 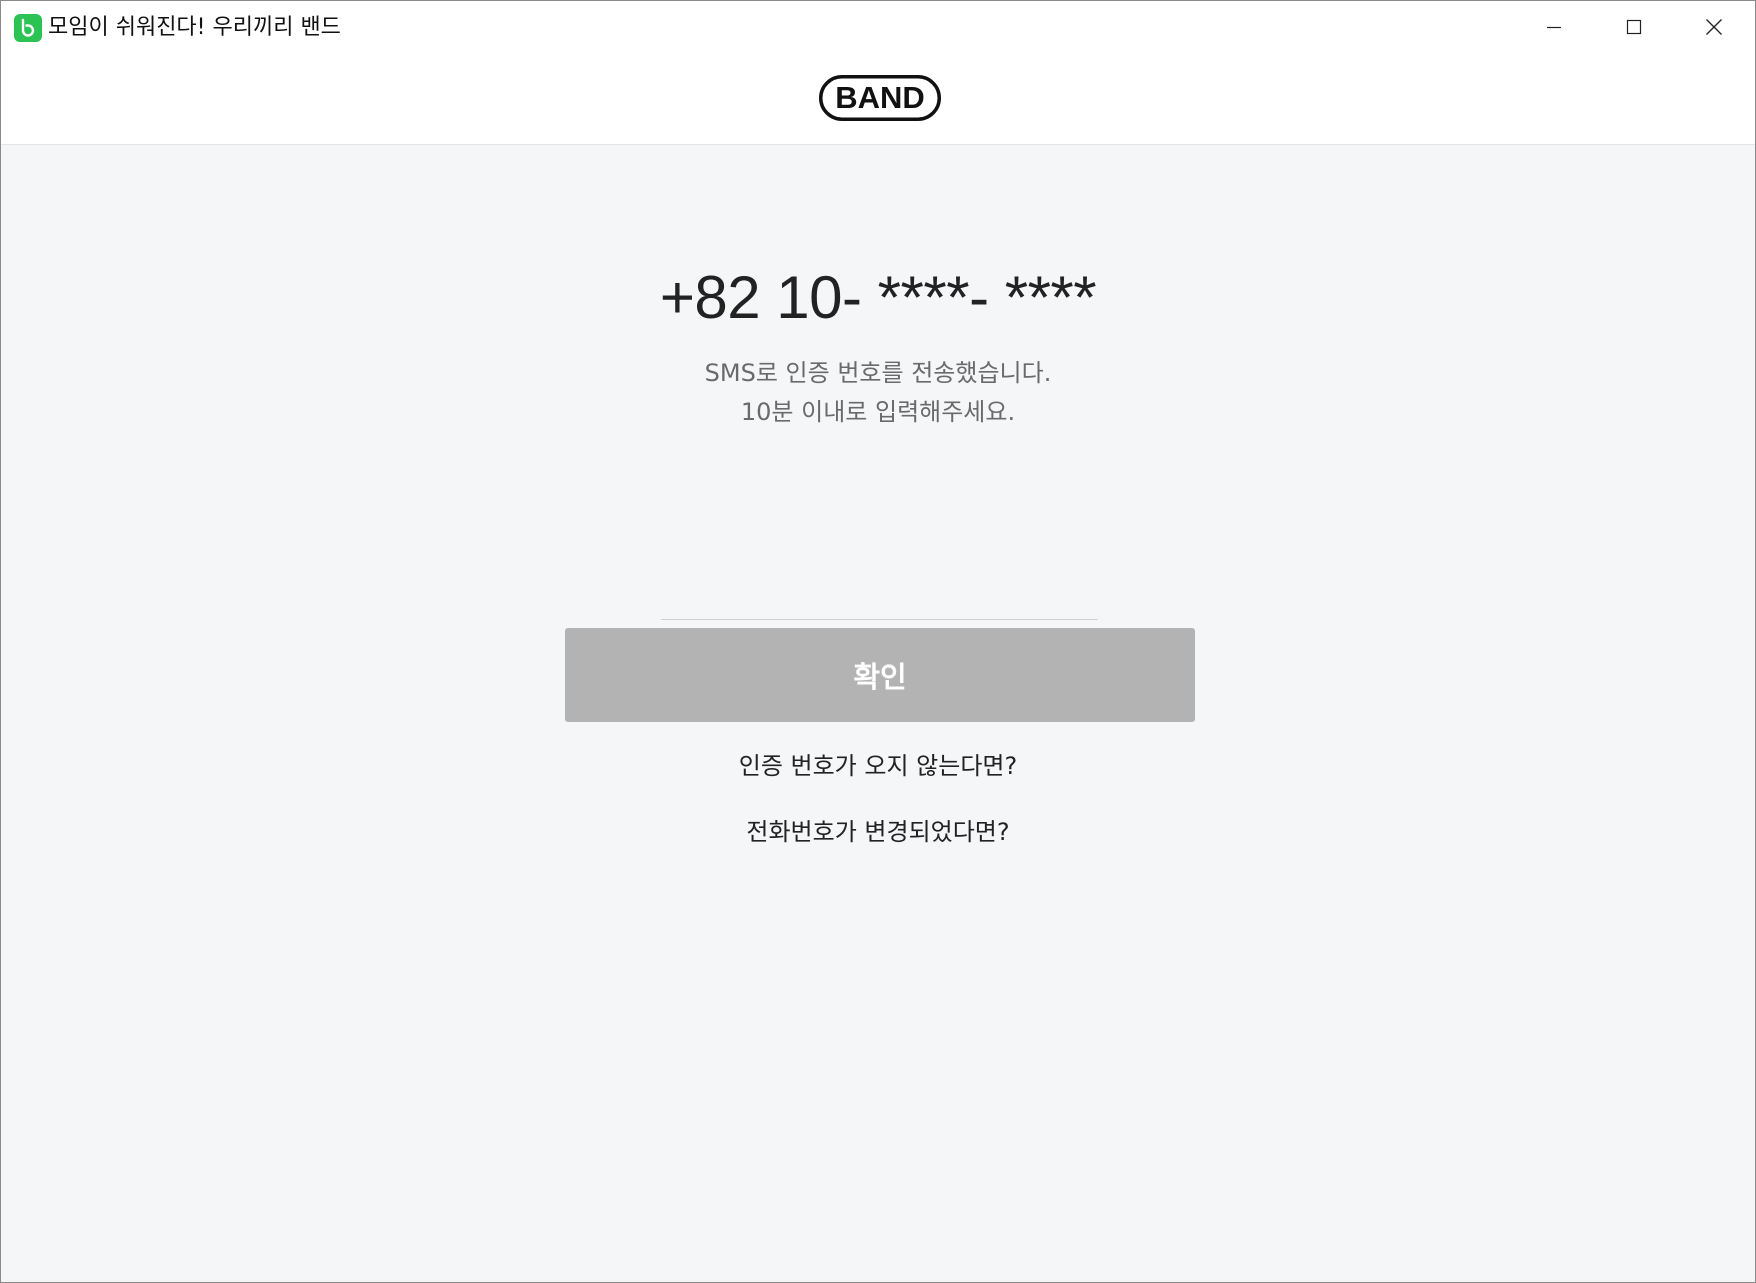 I want to click on maximize-icon, so click(x=1634, y=27).